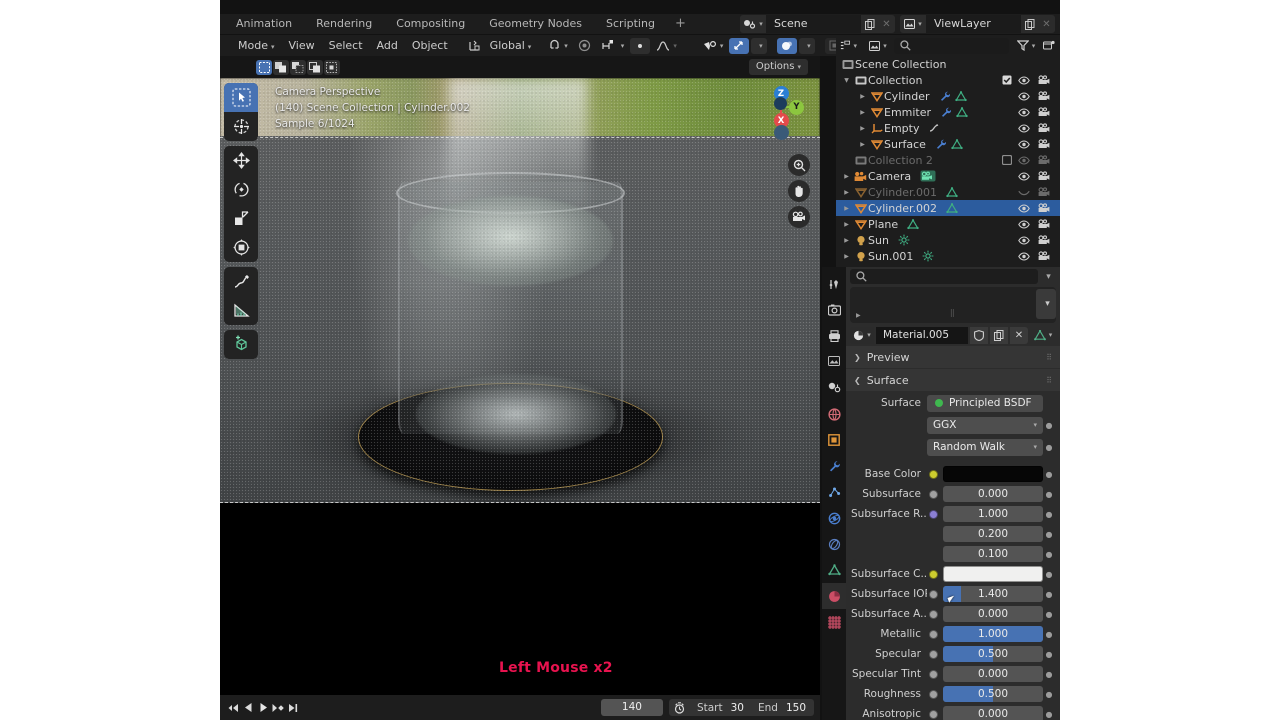 This screenshot has height=720, width=1280. I want to click on start-frame-value: 30, so click(740, 708).